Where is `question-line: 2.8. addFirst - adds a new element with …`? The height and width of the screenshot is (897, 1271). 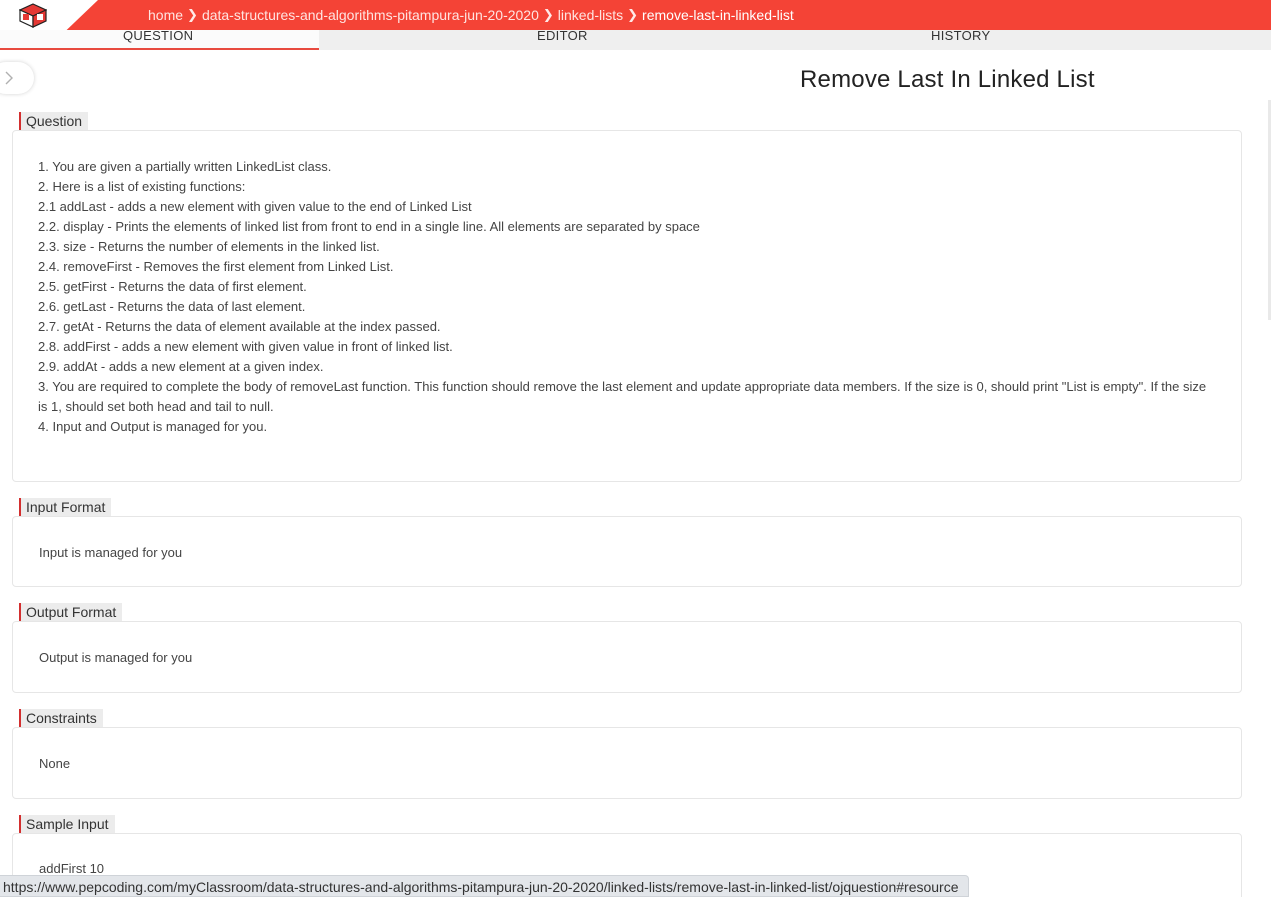
question-line: 2.8. addFirst - adds a new element with … is located at coordinates (245, 346).